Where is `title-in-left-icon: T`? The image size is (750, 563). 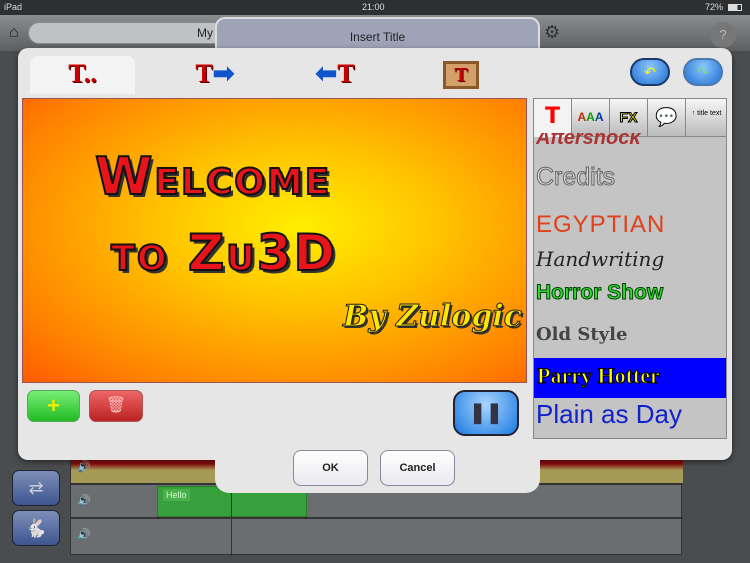 title-in-left-icon: T is located at coordinates (346, 73).